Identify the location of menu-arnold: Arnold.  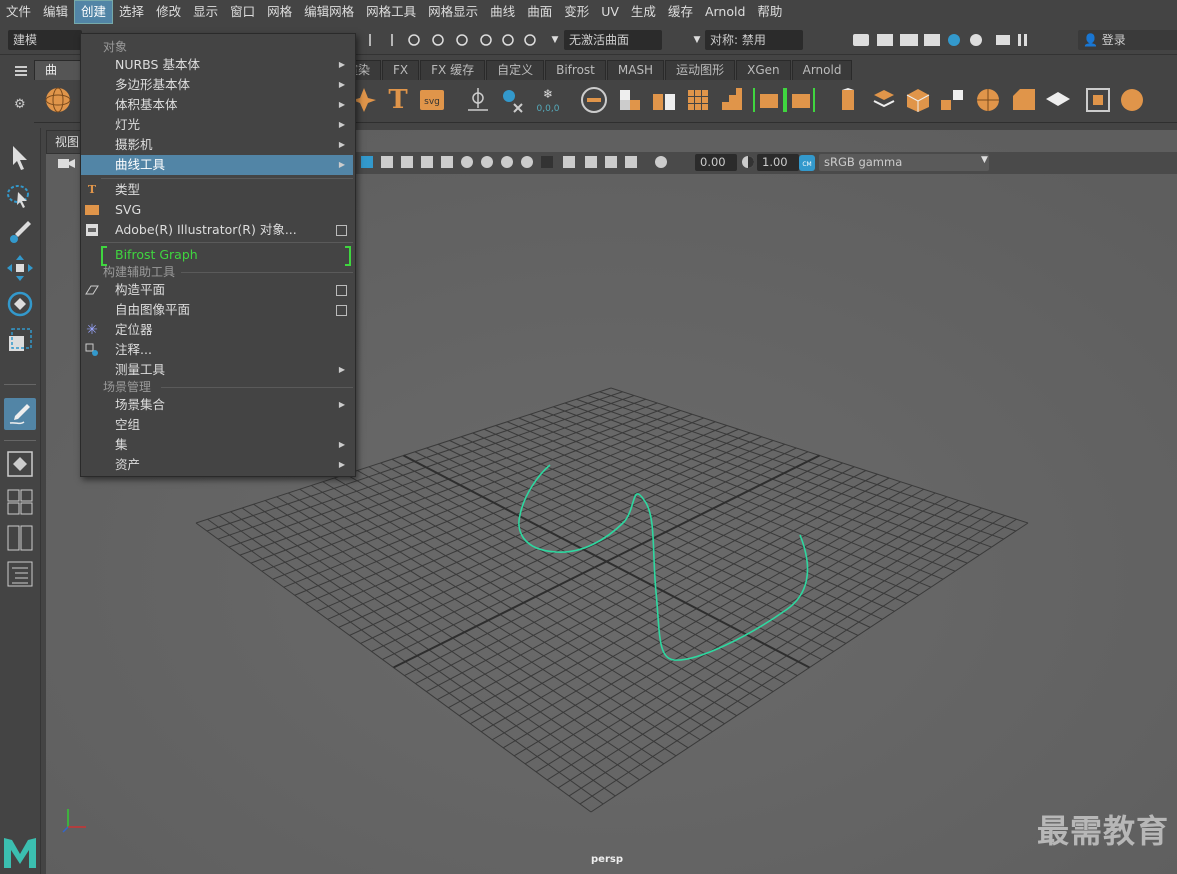
(725, 12).